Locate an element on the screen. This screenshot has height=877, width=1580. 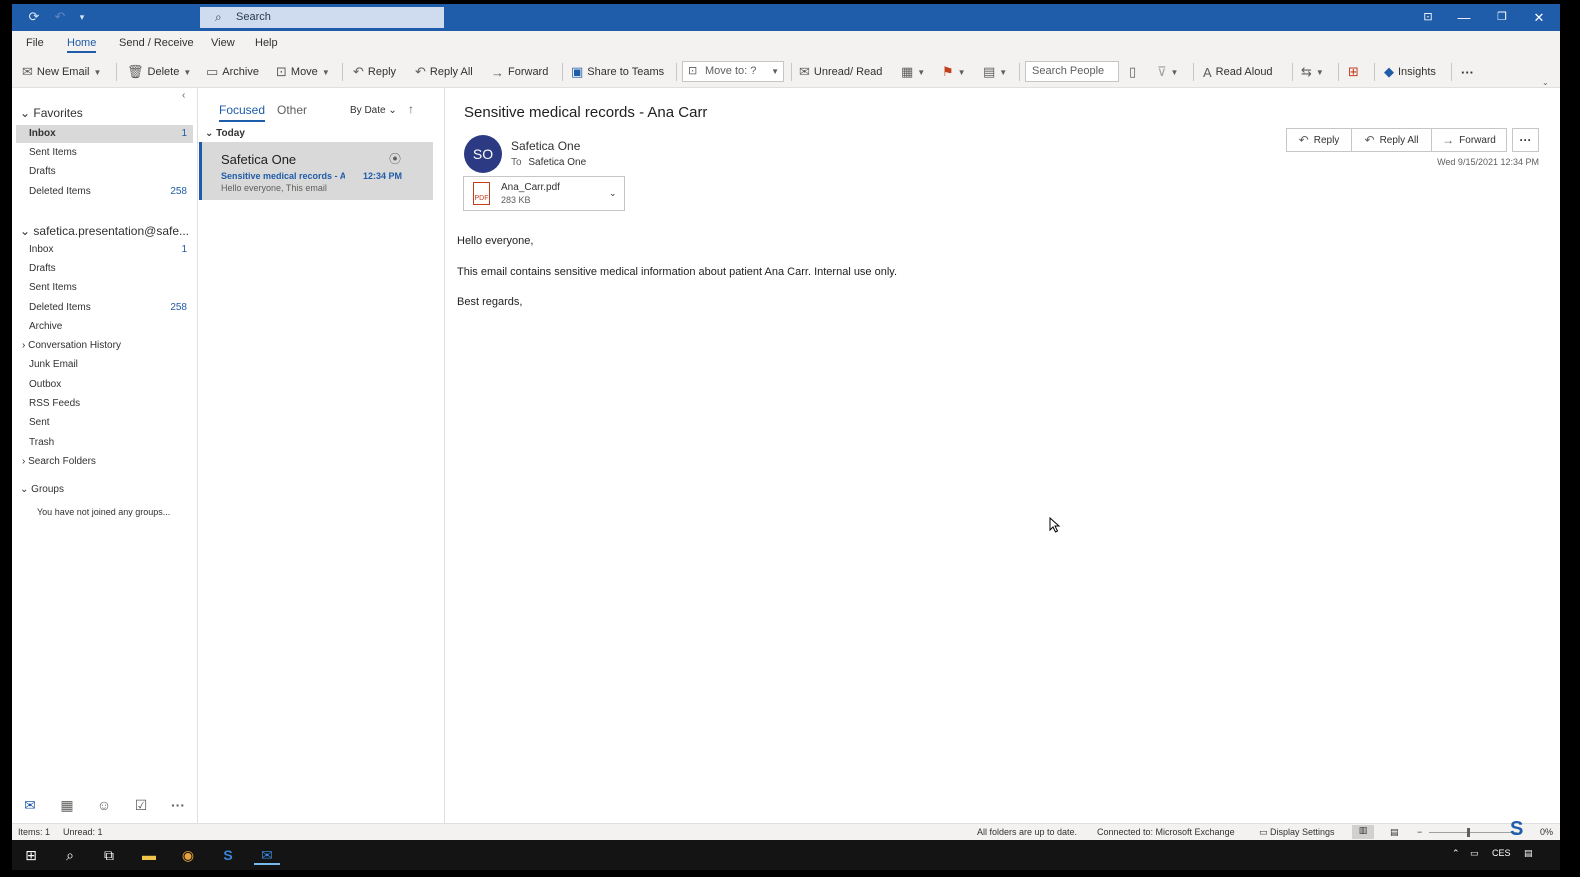
ribbon-display-options-icon: ⊡ is located at coordinates (1428, 17).